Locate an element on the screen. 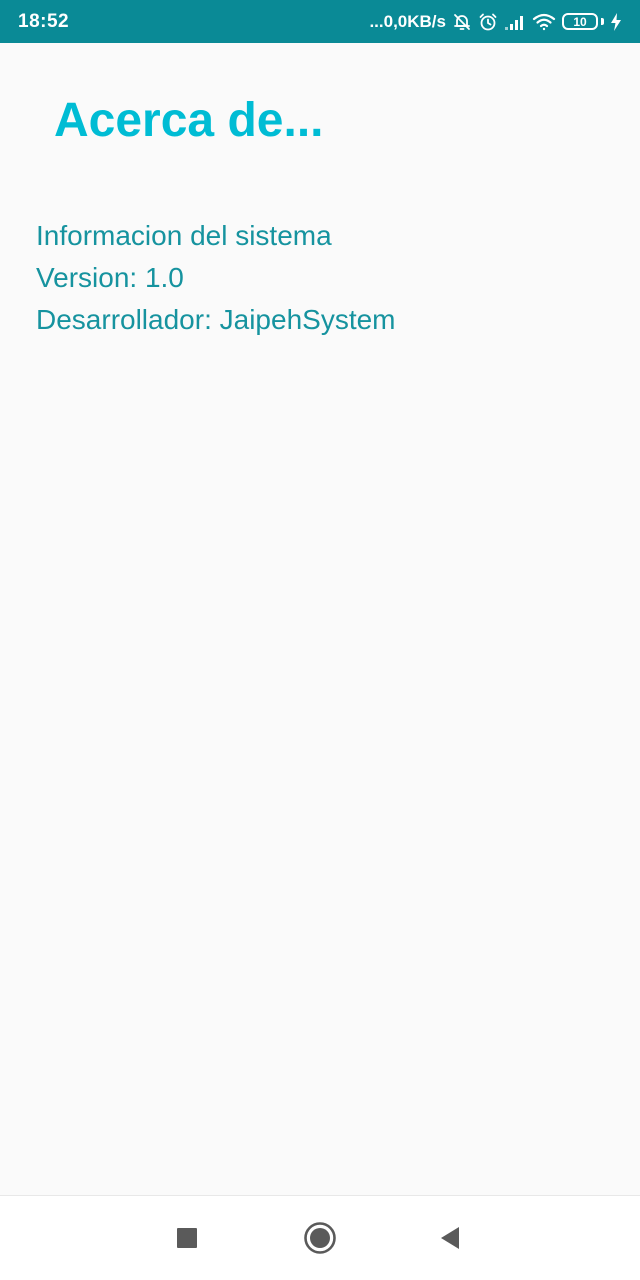 The height and width of the screenshot is (1280, 640). status-icons: ...0,0KB/s 10 is located at coordinates (495, 22).